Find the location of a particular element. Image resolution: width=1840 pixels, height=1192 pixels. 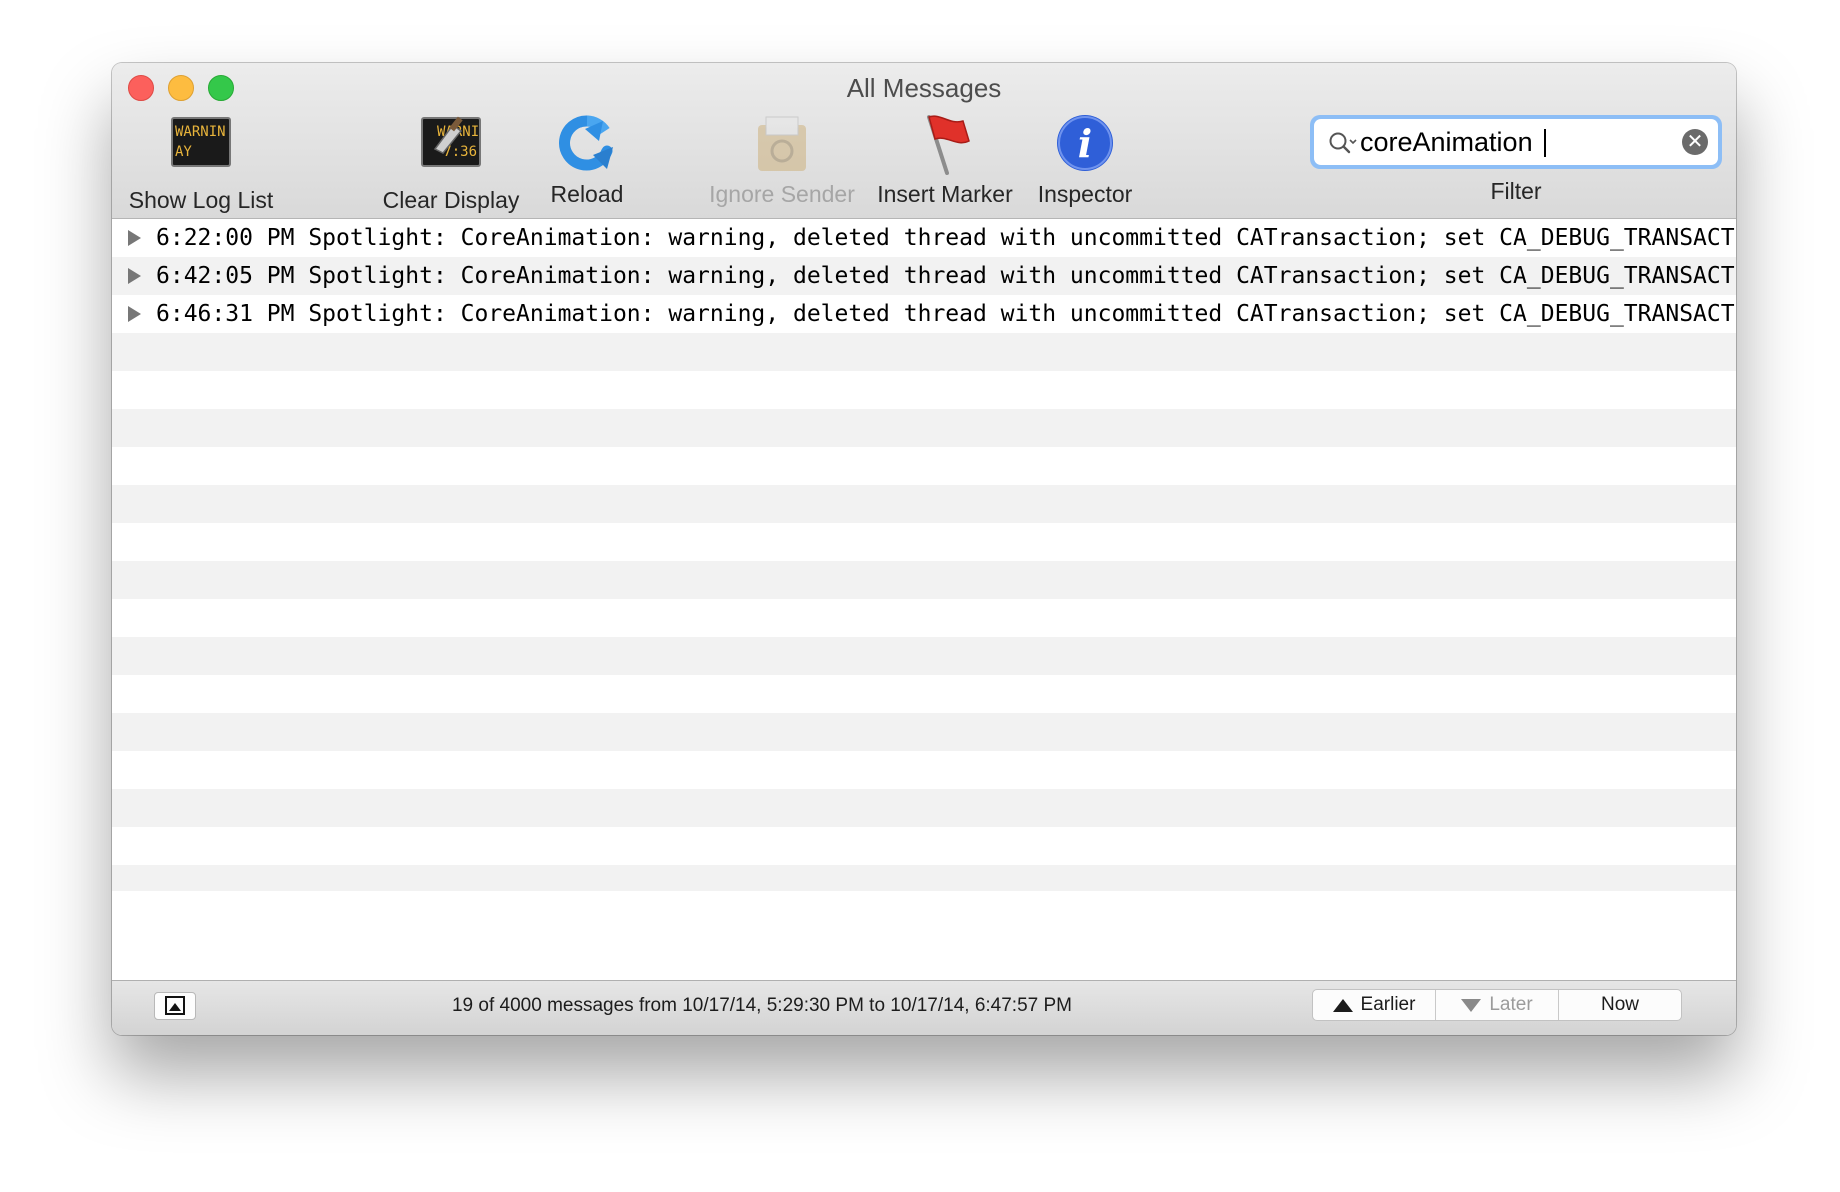

reload-icon is located at coordinates (587, 143).